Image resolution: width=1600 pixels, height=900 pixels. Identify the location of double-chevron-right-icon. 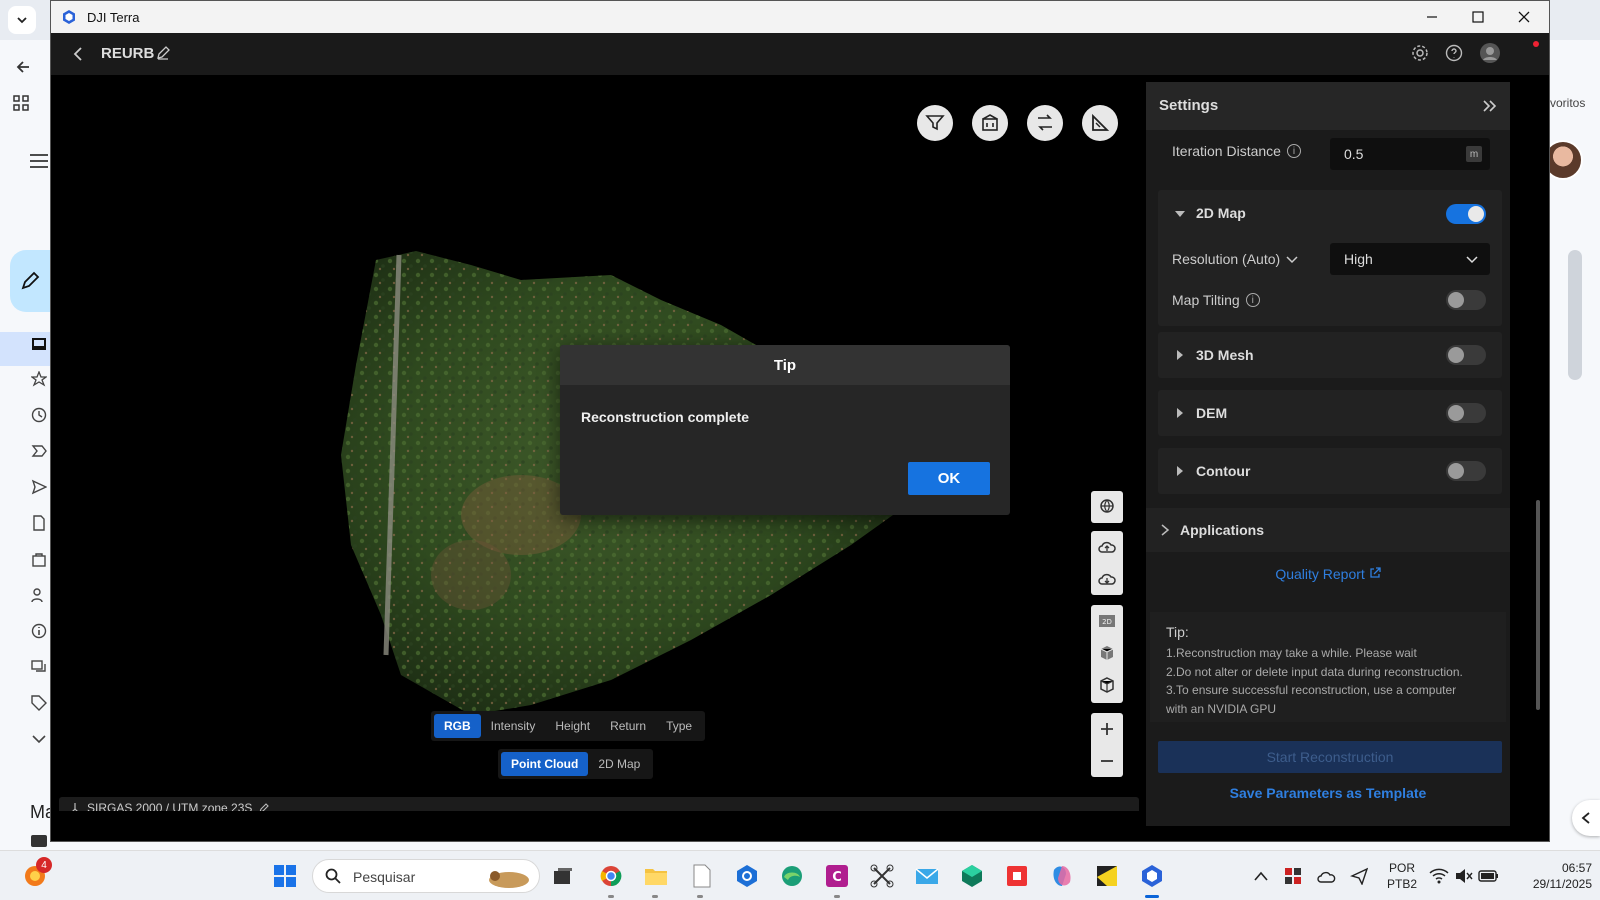
(1490, 106).